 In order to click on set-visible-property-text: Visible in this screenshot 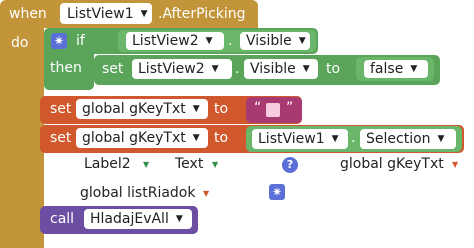, I will do `click(273, 69)`.